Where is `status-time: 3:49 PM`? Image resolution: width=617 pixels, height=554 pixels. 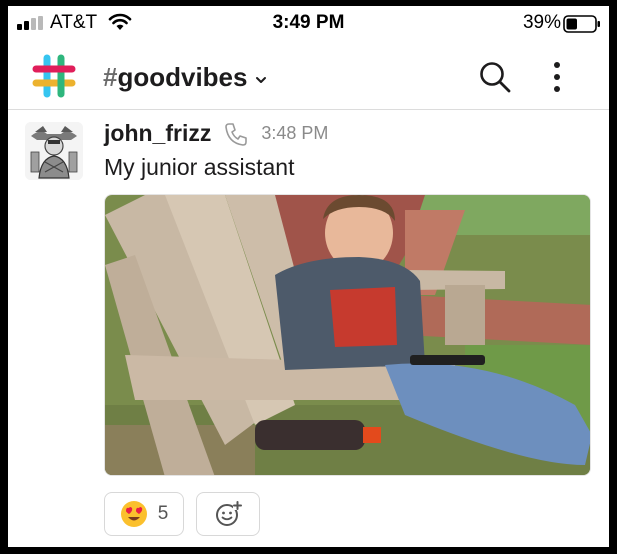 status-time: 3:49 PM is located at coordinates (308, 22).